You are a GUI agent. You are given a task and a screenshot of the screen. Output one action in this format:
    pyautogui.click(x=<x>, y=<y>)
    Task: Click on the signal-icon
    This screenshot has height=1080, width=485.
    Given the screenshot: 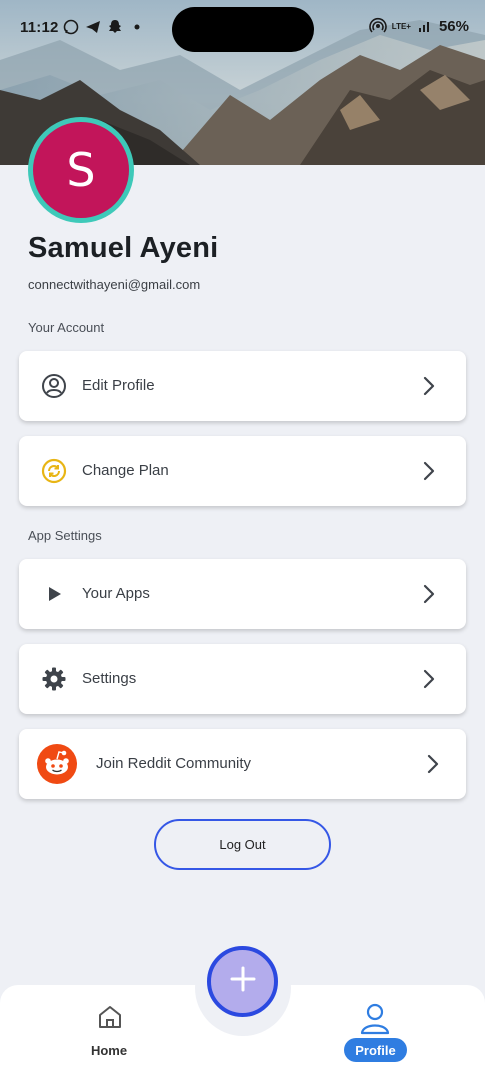 What is the action you would take?
    pyautogui.click(x=425, y=26)
    